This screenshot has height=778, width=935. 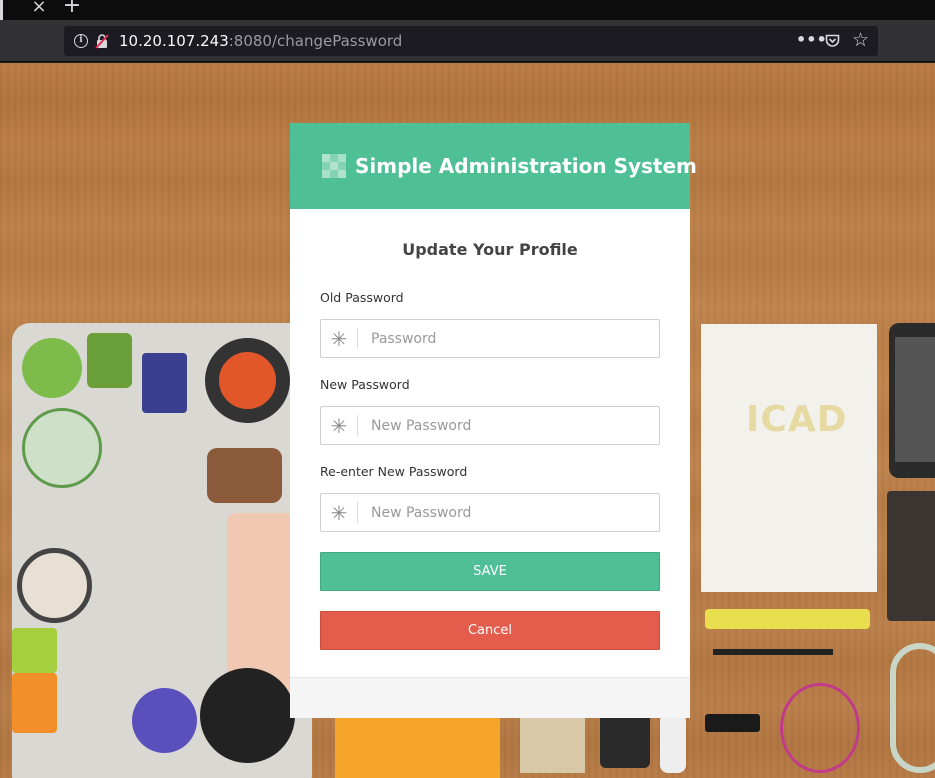 I want to click on confirm-password-group: ✳, so click(x=490, y=512).